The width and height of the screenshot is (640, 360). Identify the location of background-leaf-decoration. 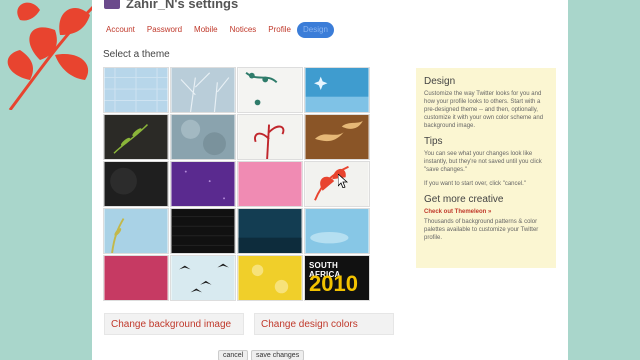
(52, 56).